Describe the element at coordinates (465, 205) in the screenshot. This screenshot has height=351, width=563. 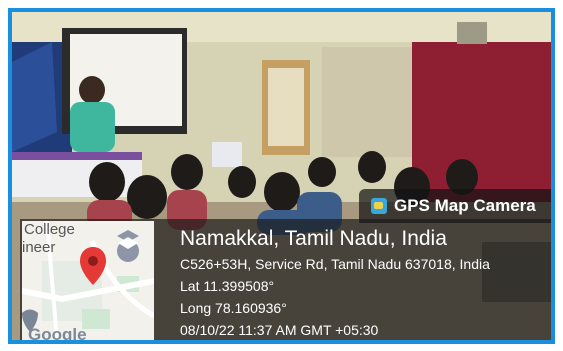
I see `gps-map-camera-label: GPS Map Camera` at that location.